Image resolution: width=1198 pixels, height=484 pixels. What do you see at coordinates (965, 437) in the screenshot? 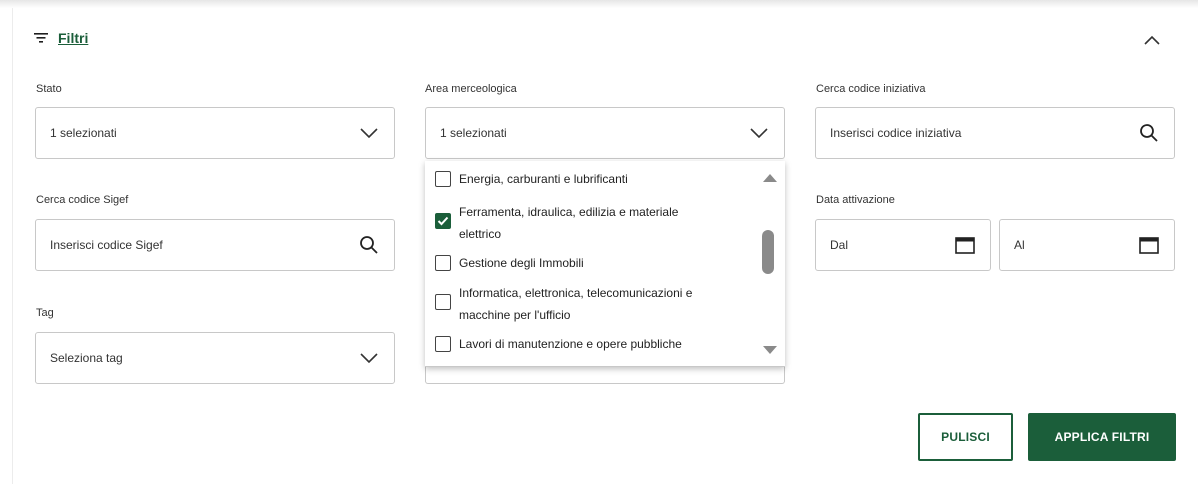
I see `clear-button: PULISCI` at bounding box center [965, 437].